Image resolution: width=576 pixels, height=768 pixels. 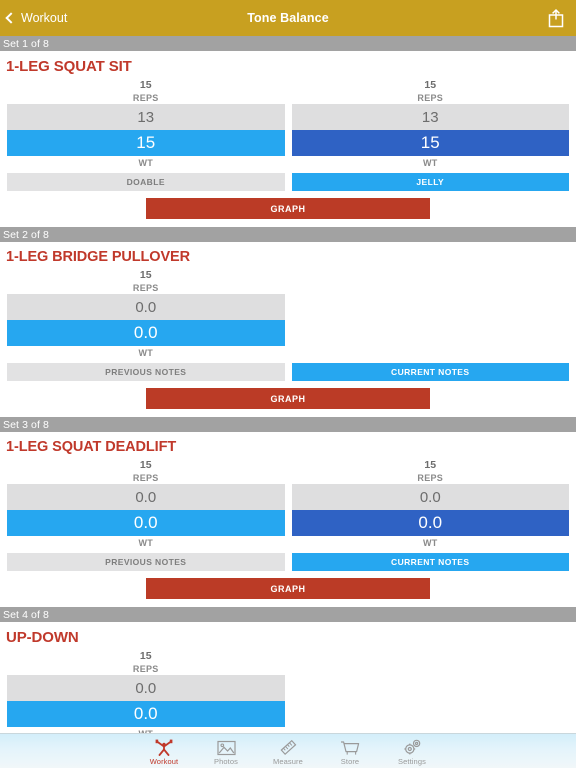 I want to click on set-header: Set 2 of 8, so click(x=288, y=234).